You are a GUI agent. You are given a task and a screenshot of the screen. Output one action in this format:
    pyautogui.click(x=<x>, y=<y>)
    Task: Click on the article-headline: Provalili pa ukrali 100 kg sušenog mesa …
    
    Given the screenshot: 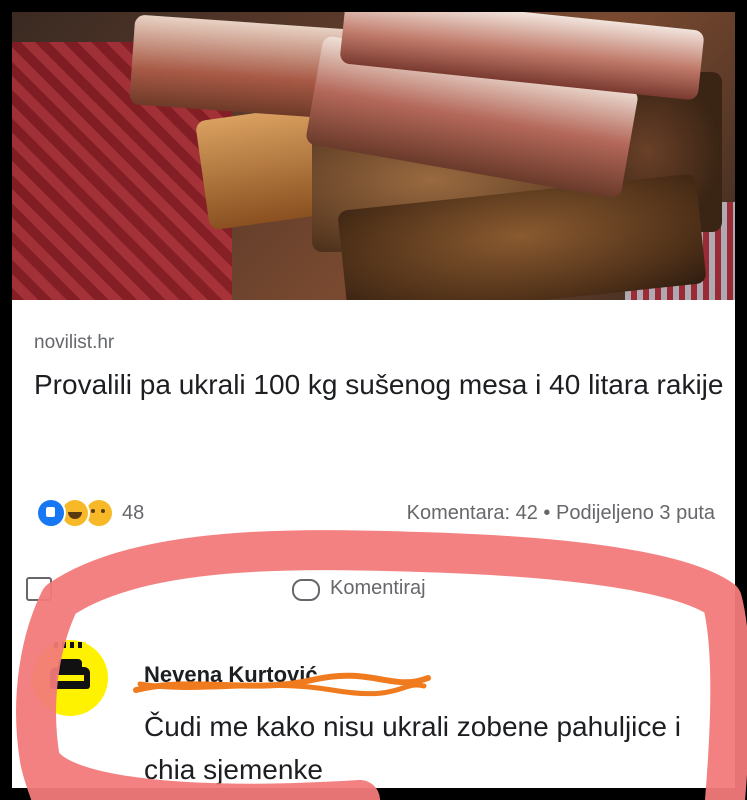 What is the action you would take?
    pyautogui.click(x=379, y=385)
    